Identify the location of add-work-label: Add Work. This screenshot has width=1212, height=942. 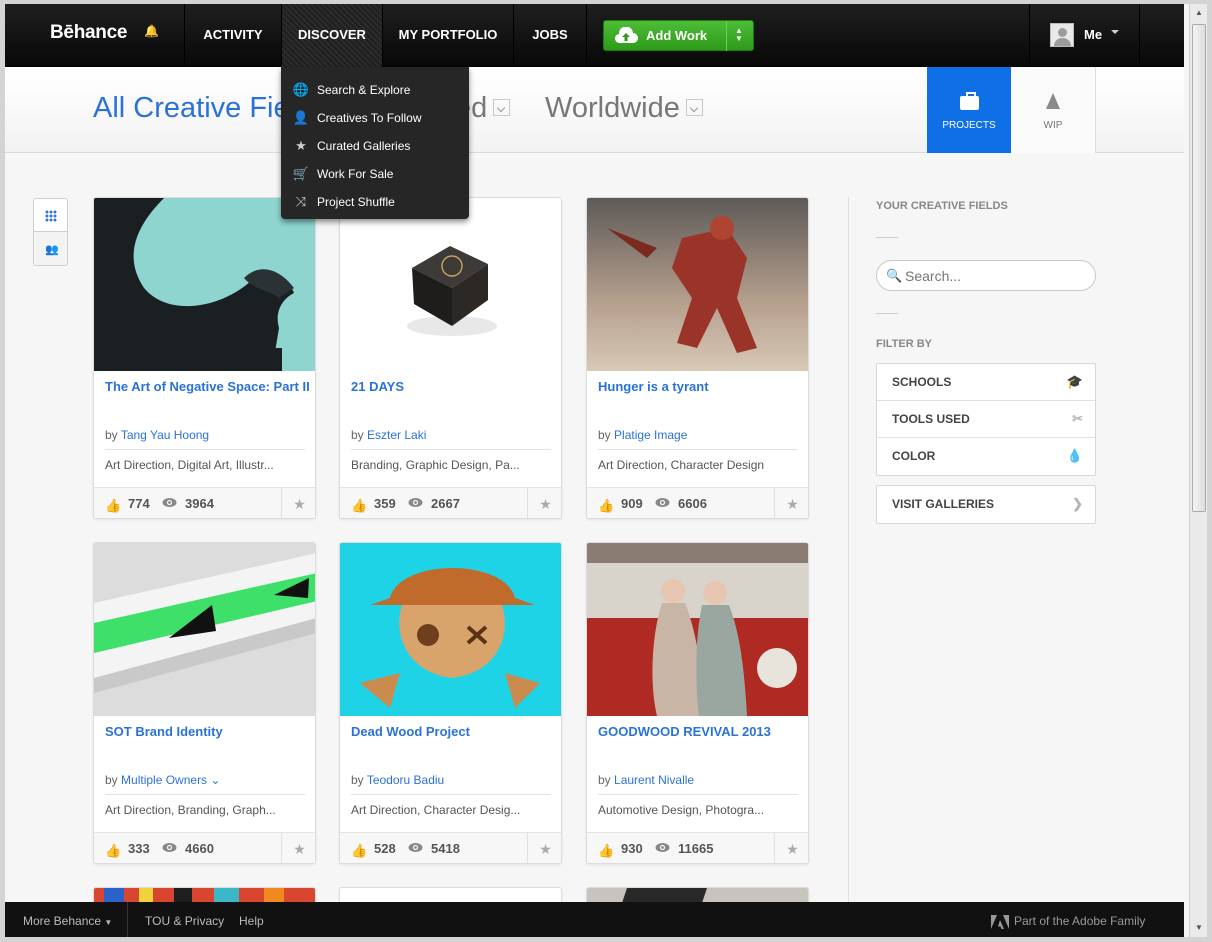
(677, 35).